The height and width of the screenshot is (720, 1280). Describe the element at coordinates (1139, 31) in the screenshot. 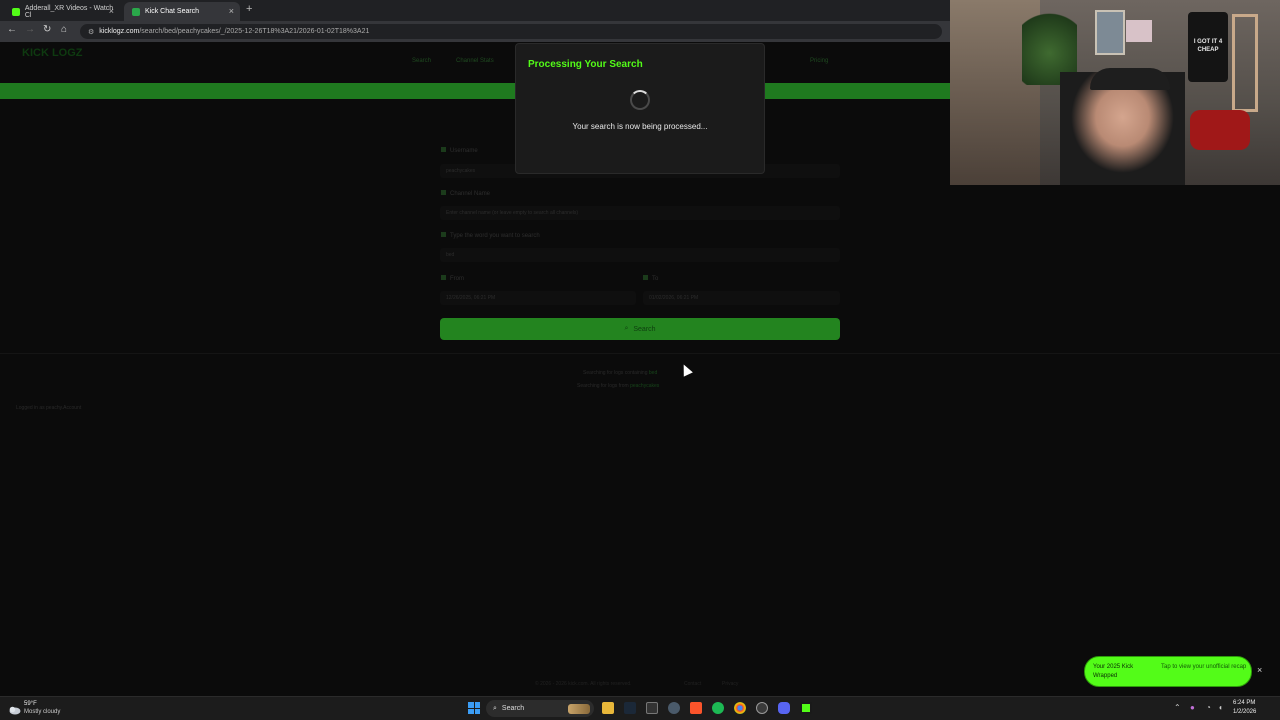

I see `wall-sign` at that location.